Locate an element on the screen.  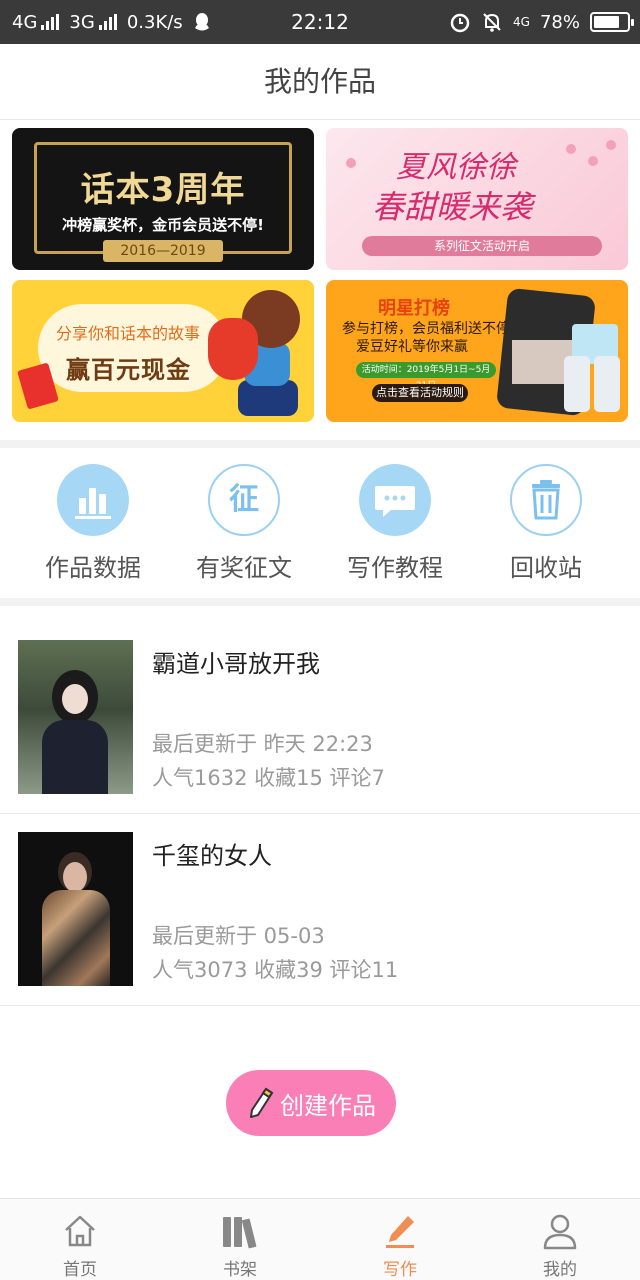
work-title: 霸道小哥放开我 is located at coordinates (236, 661).